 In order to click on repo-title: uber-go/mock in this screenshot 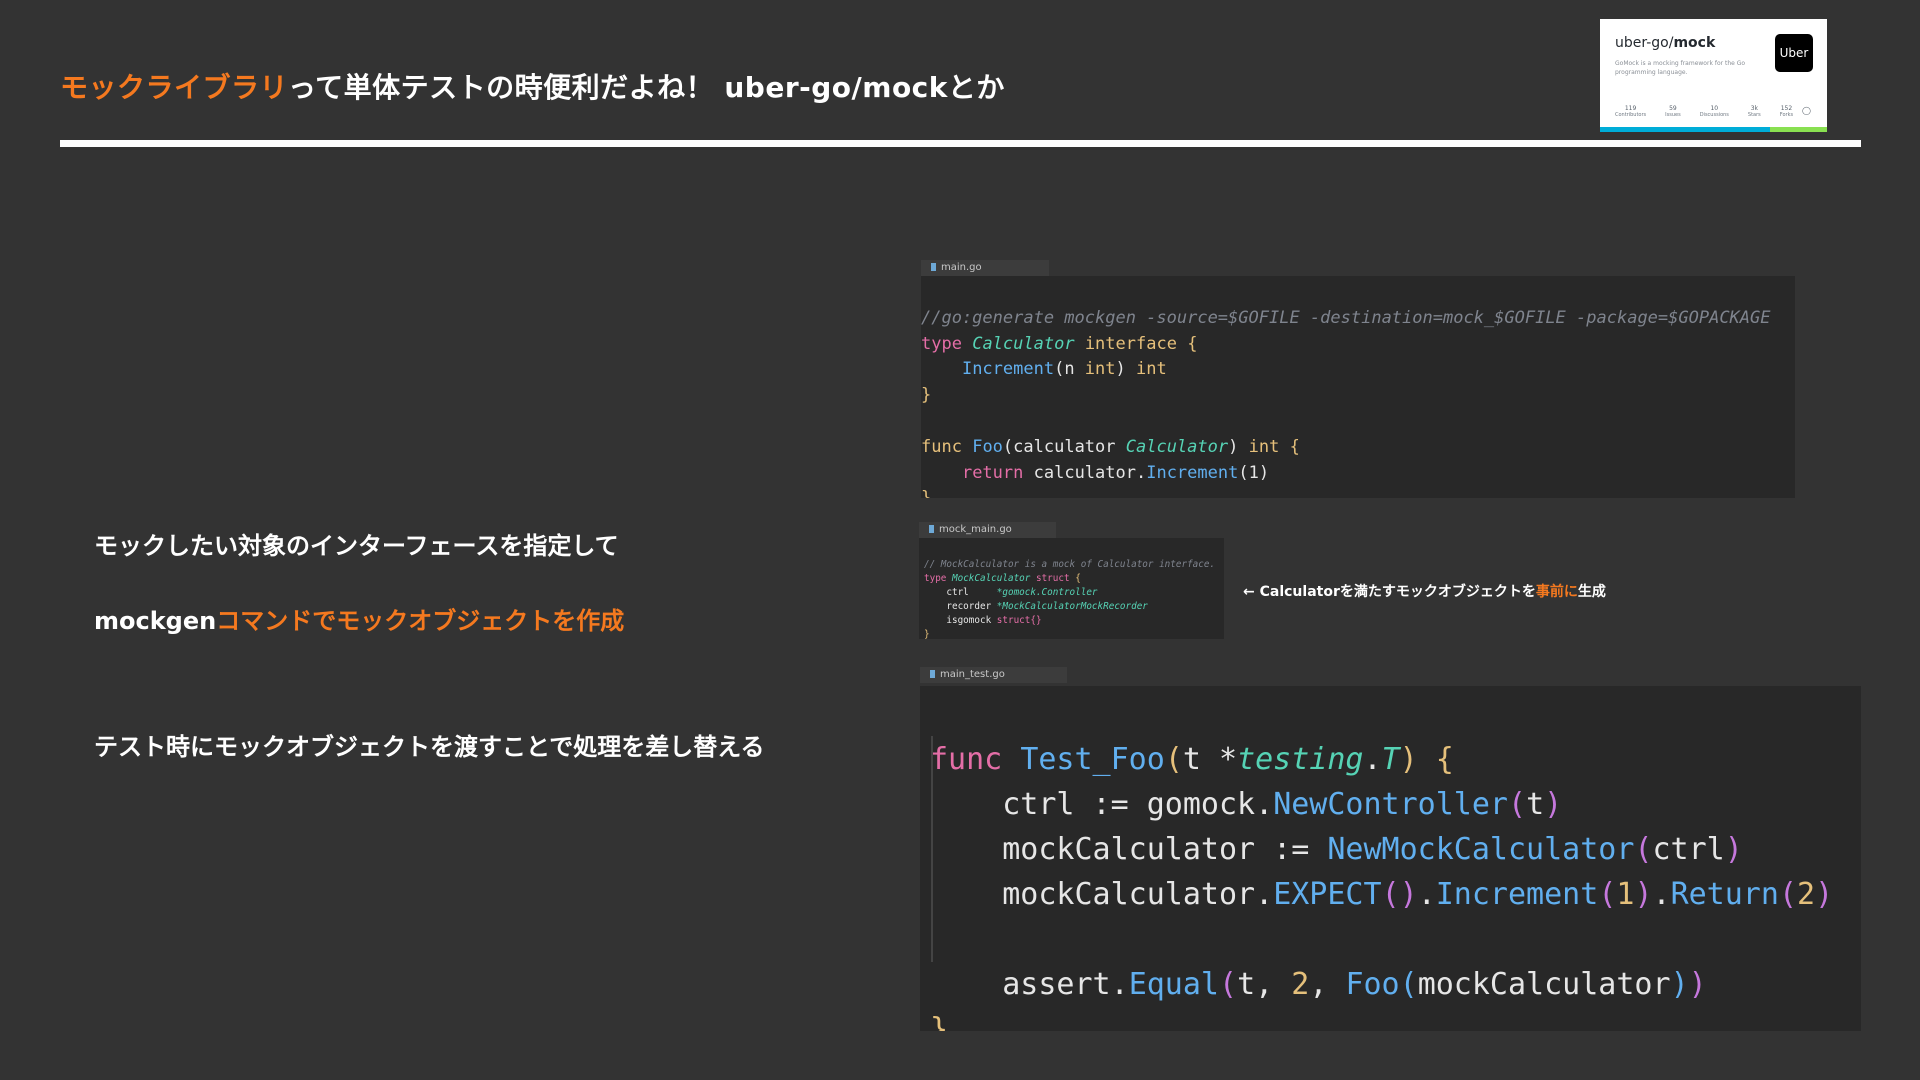, I will do `click(1665, 43)`.